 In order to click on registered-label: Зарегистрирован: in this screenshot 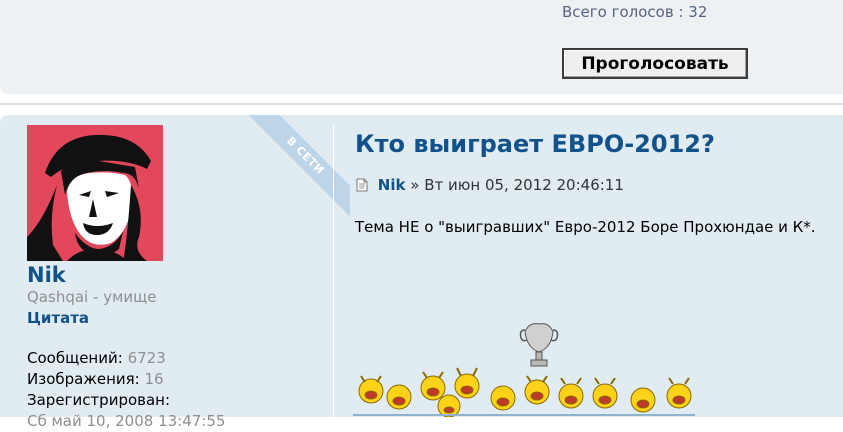, I will do `click(99, 400)`.